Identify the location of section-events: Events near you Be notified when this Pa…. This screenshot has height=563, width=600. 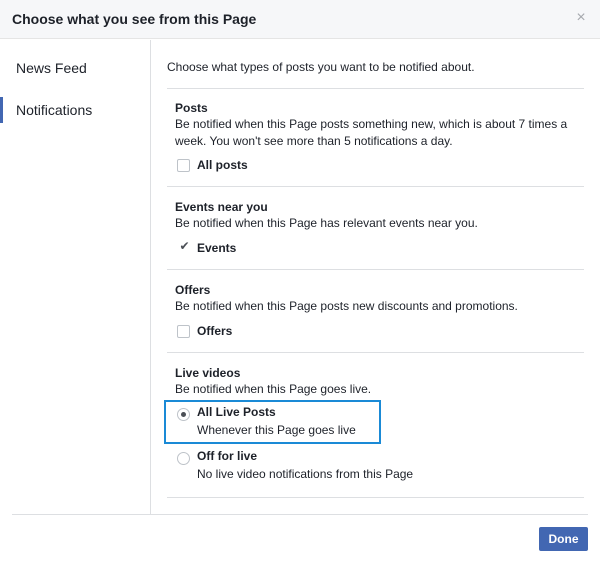
(375, 227).